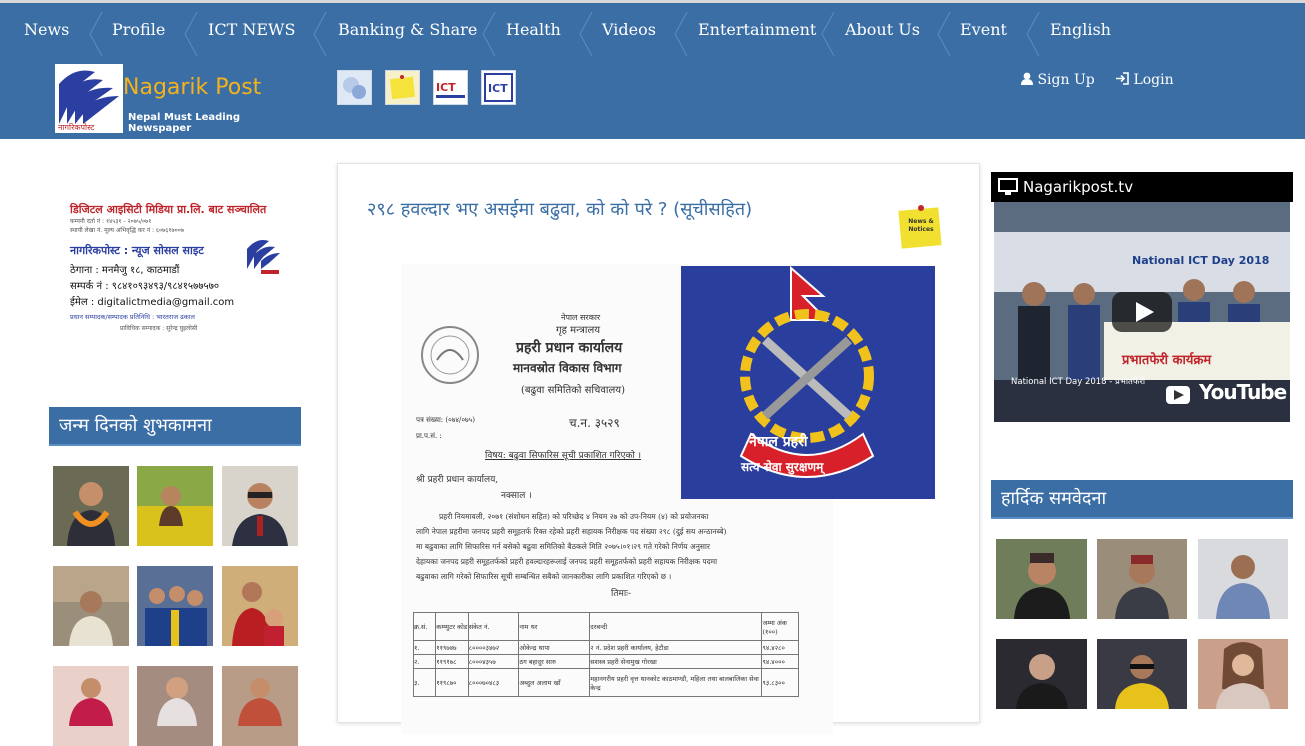 The image size is (1305, 746). I want to click on nav-news: News, so click(46, 29).